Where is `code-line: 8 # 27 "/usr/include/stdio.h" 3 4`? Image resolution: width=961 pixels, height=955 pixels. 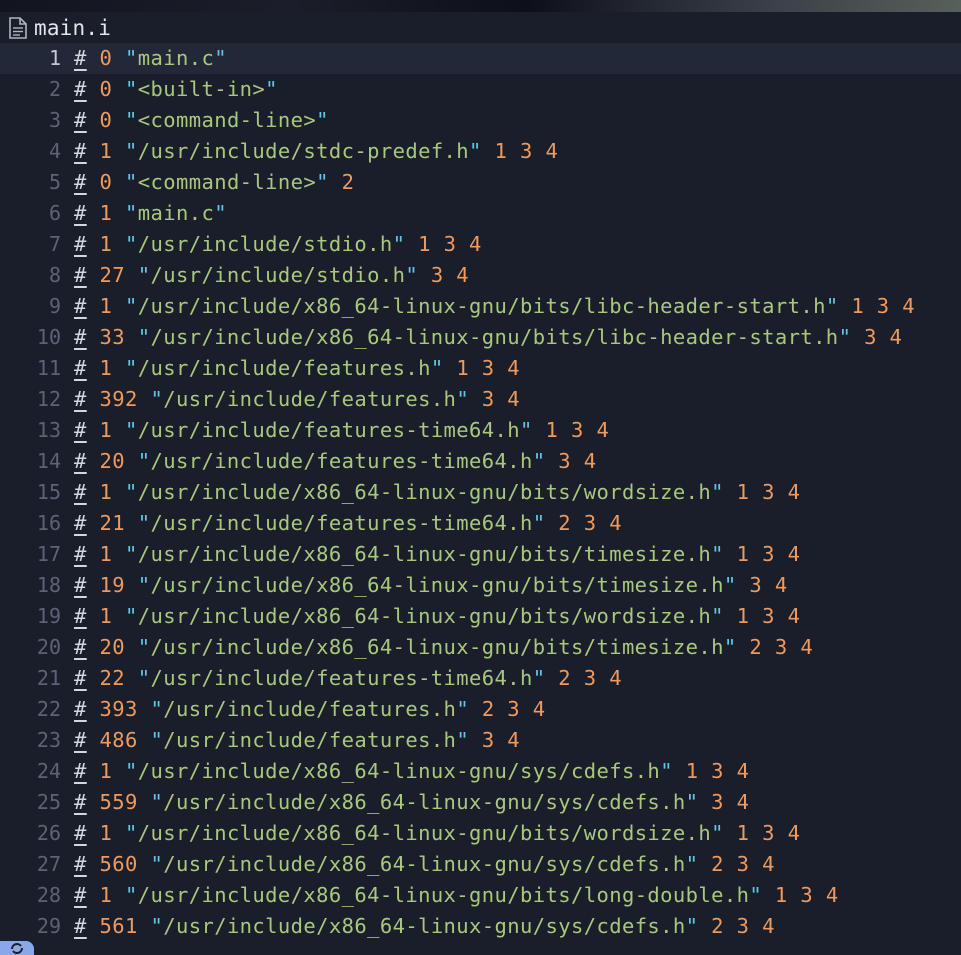 code-line: 8 # 27 "/usr/include/stdio.h" 3 4 is located at coordinates (480, 275).